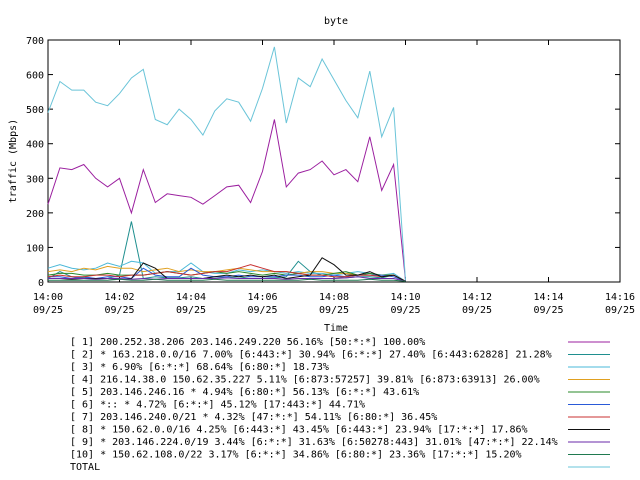 Image resolution: width=640 pixels, height=480 pixels. I want to click on x-tick-label: 14:04, so click(191, 297).